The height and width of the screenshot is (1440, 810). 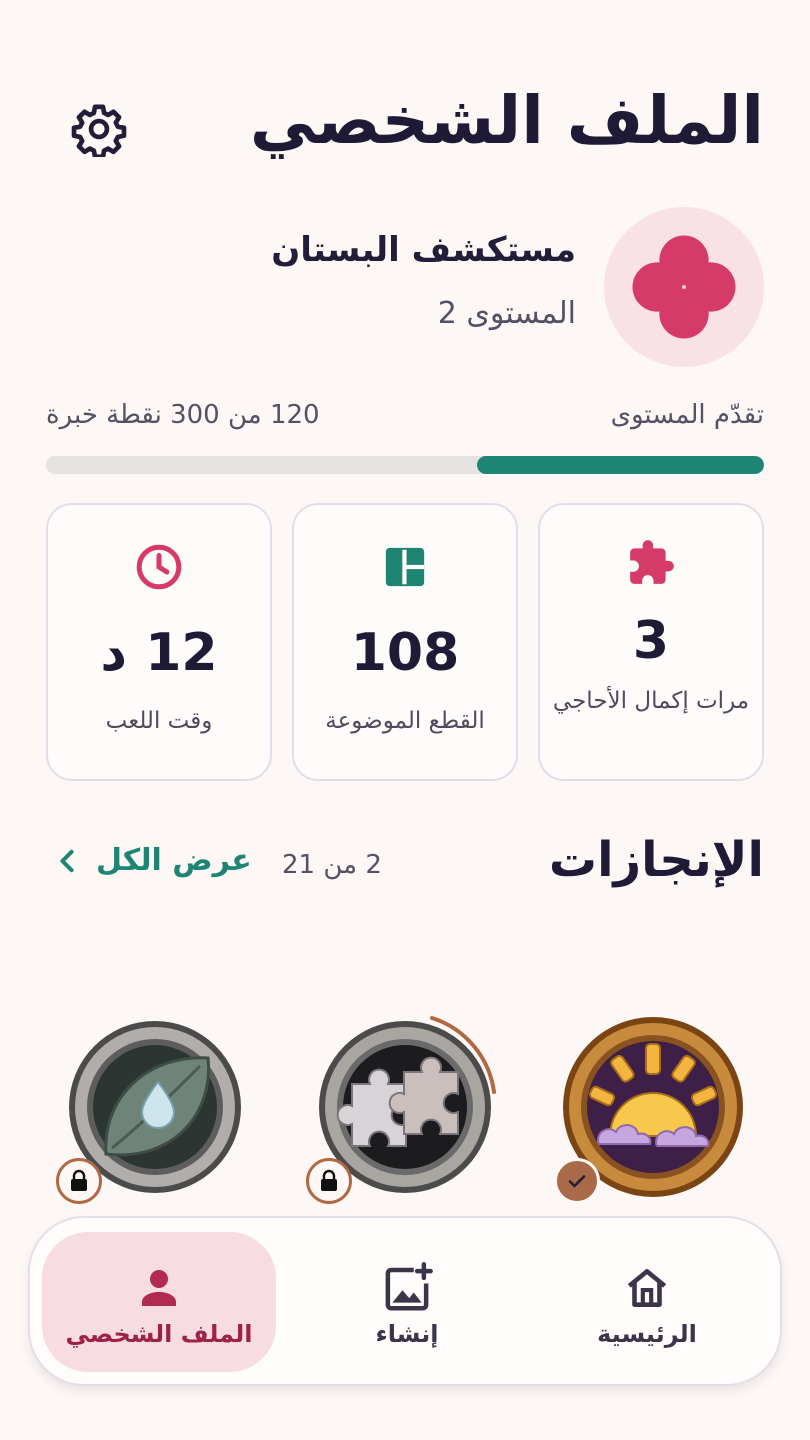 I want to click on layout-grid-icon, so click(x=405, y=567).